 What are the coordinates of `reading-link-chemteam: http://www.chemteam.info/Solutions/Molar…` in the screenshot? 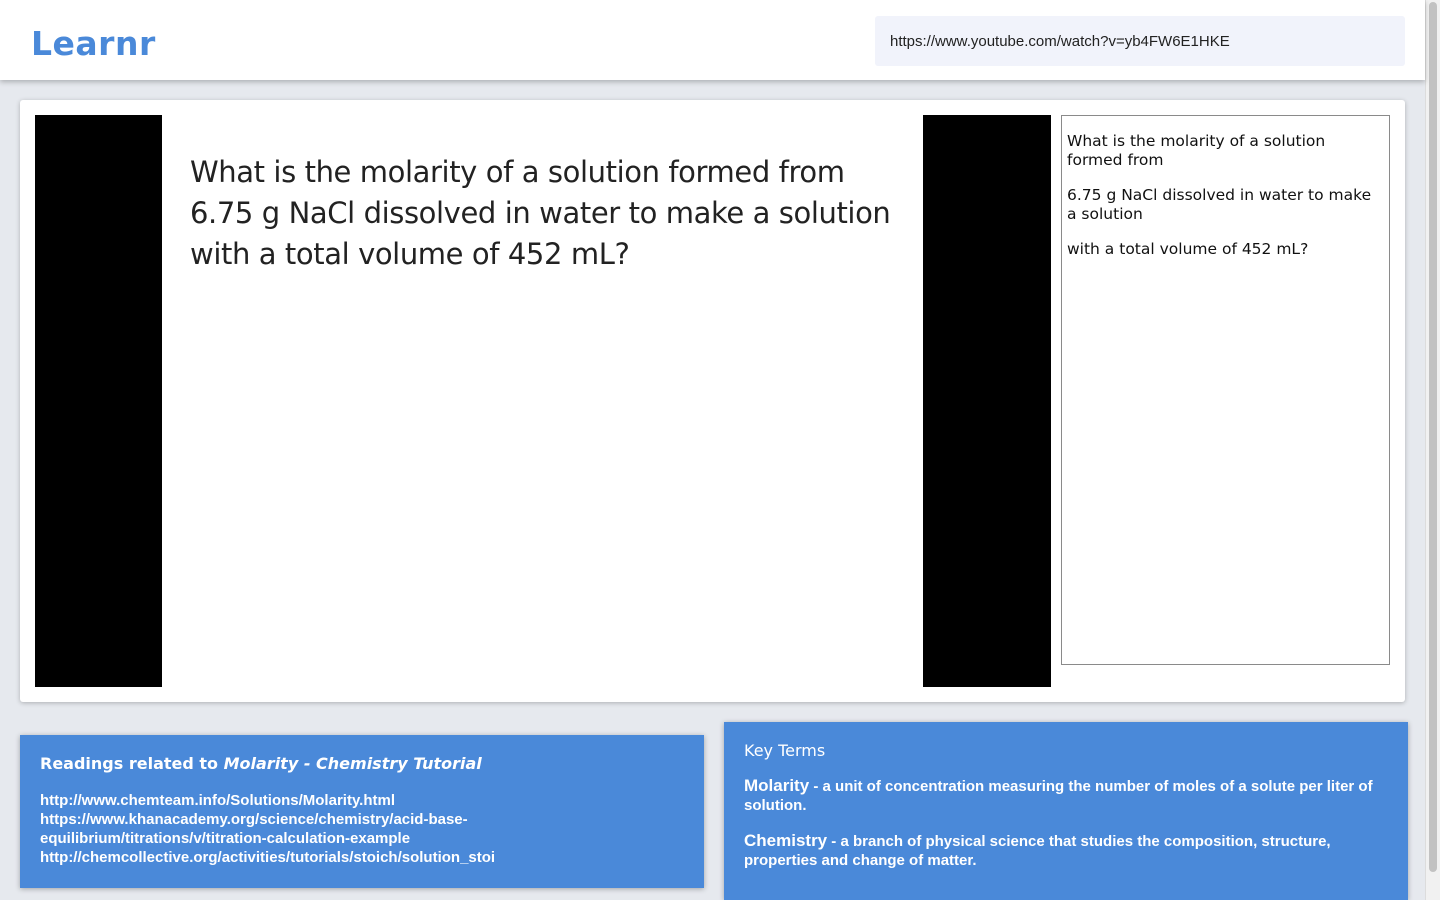 It's located at (362, 800).